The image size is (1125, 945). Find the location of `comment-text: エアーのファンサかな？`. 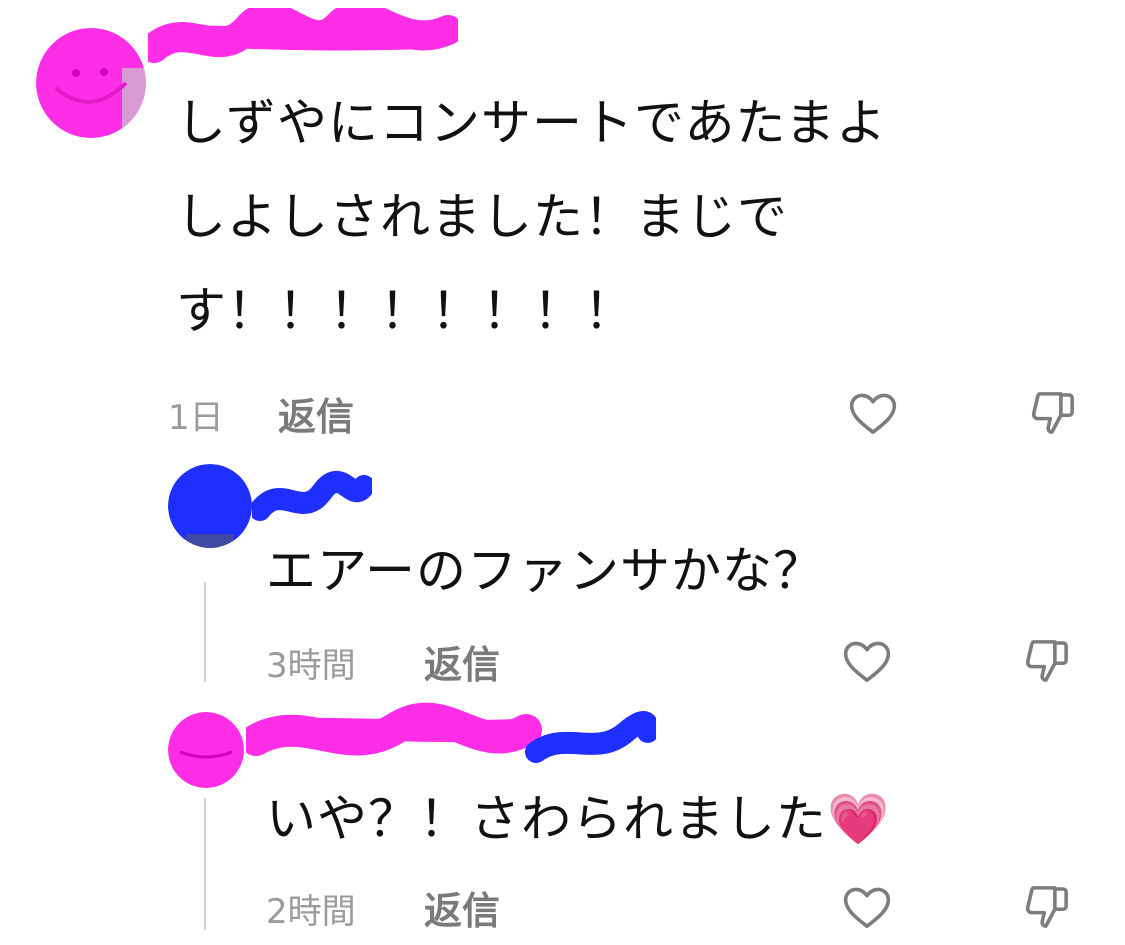

comment-text: エアーのファンサかな？ is located at coordinates (545, 571).